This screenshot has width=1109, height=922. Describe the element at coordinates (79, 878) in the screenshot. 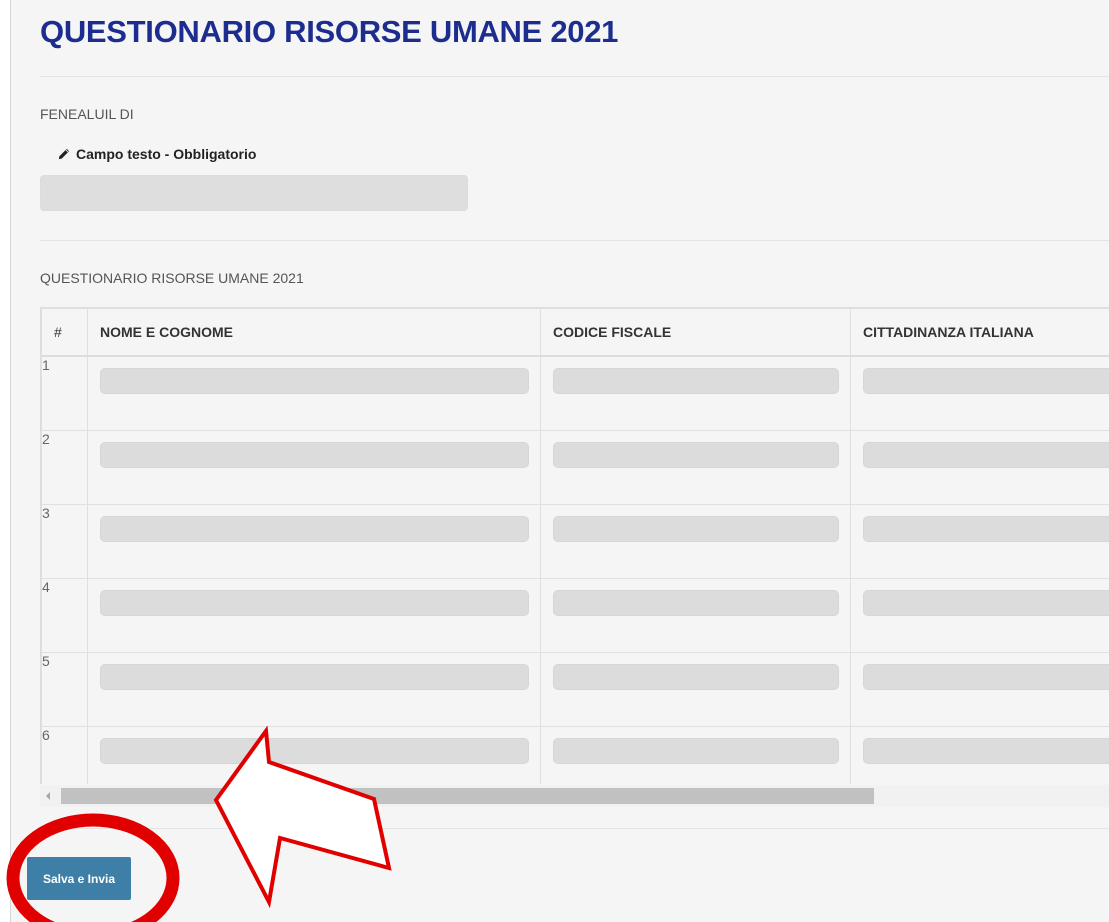

I see `save-and-send-button: Salva e Invia` at that location.